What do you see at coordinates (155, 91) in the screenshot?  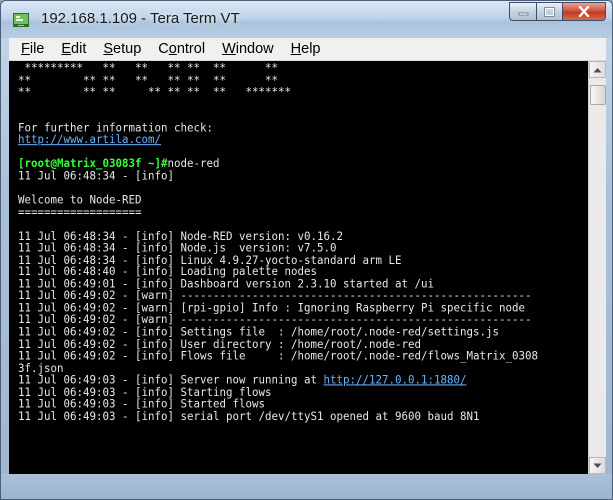 I see `terminal-text: ** ** ** ** ** ** ** *******` at bounding box center [155, 91].